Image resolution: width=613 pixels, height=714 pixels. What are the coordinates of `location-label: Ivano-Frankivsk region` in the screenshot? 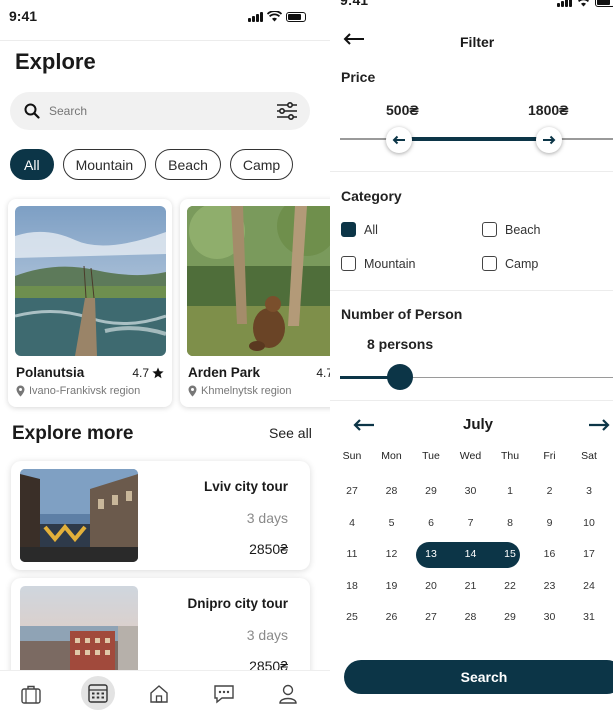 It's located at (85, 391).